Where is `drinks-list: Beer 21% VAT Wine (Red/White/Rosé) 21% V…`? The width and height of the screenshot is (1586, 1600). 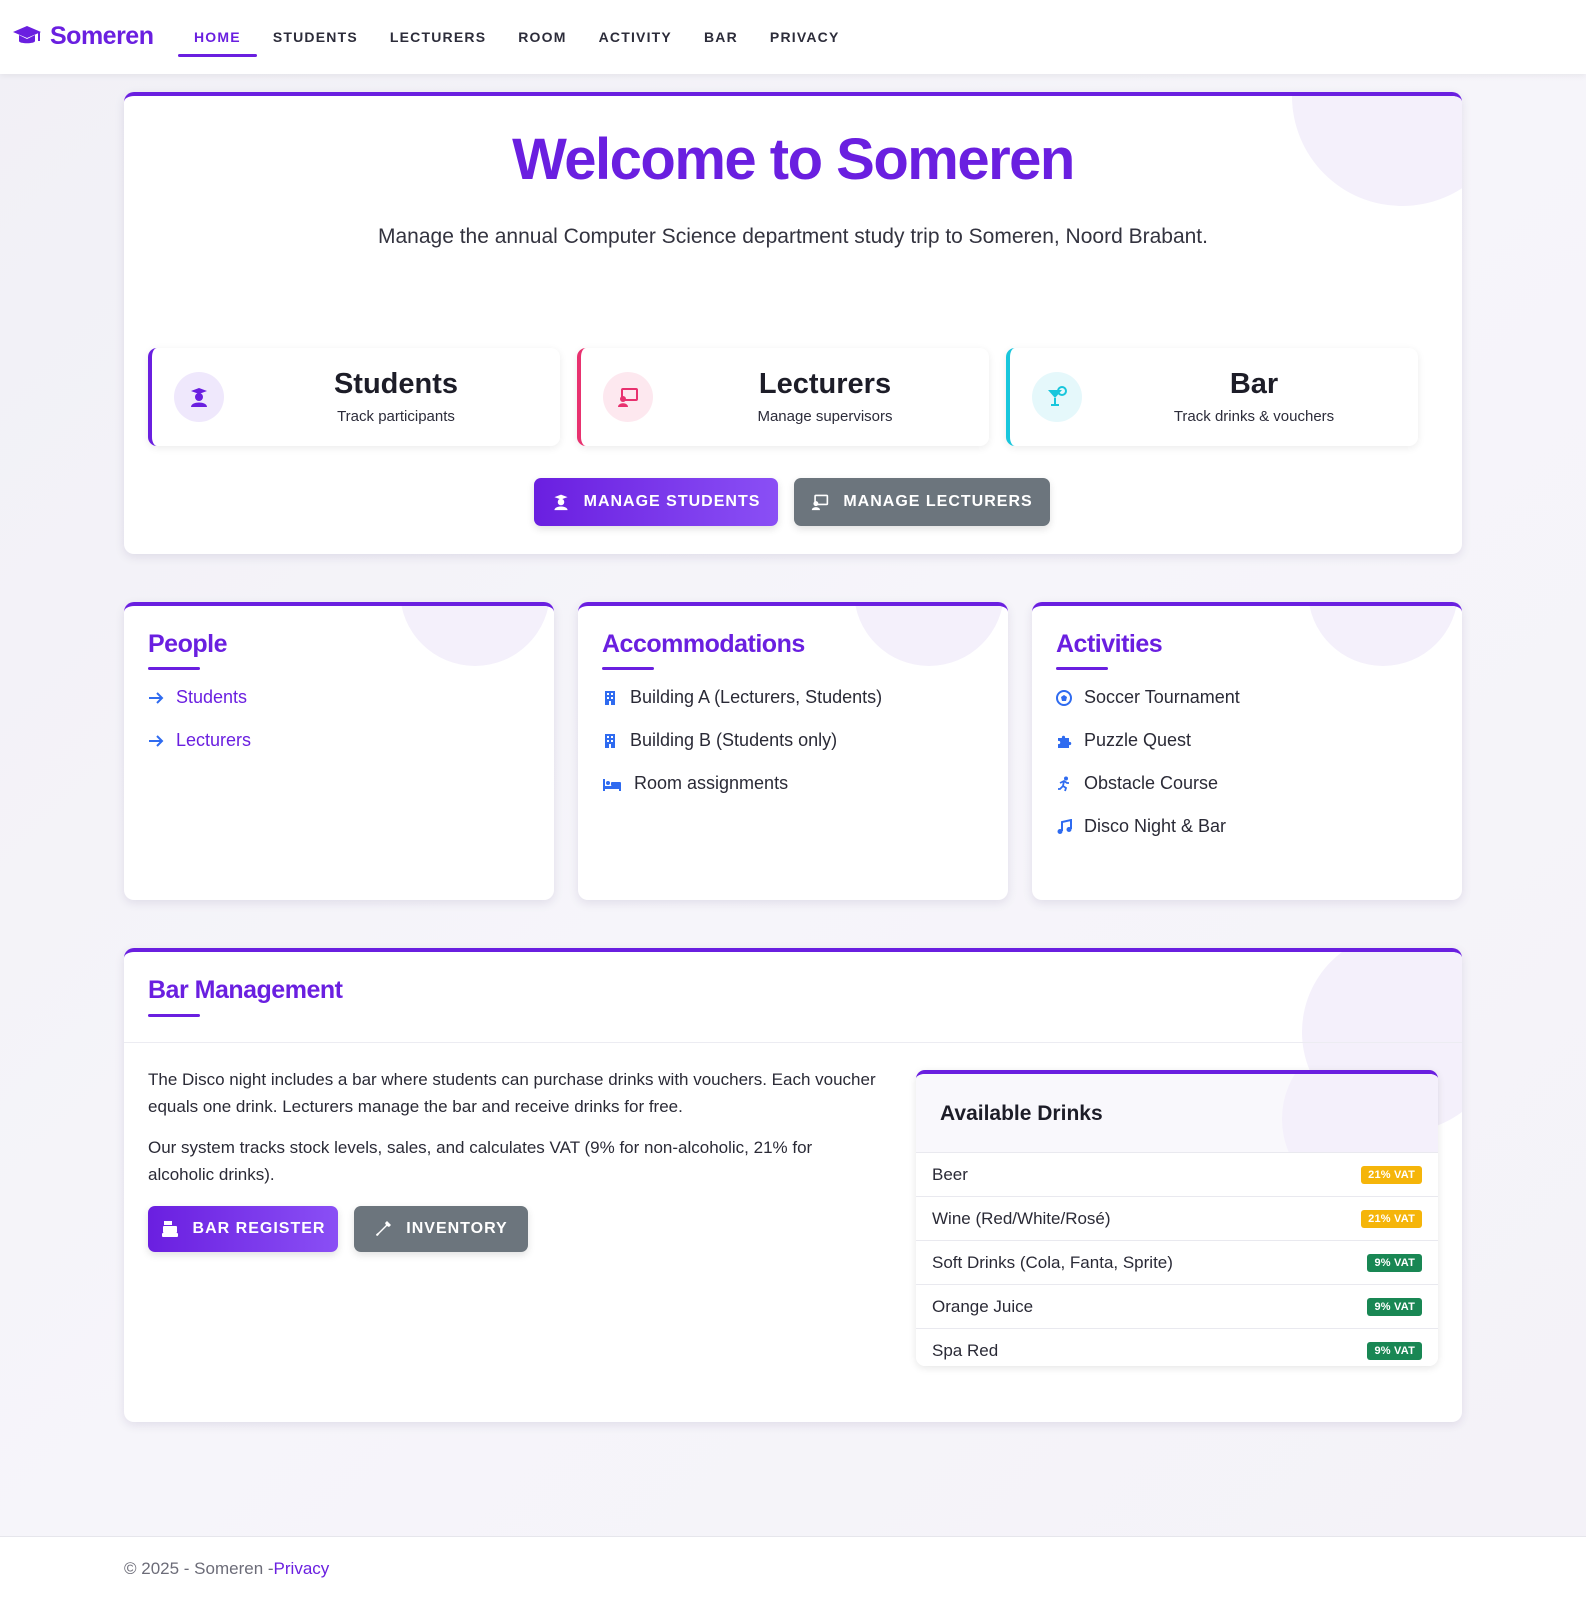 drinks-list: Beer 21% VAT Wine (Red/White/Rosé) 21% V… is located at coordinates (1177, 1259).